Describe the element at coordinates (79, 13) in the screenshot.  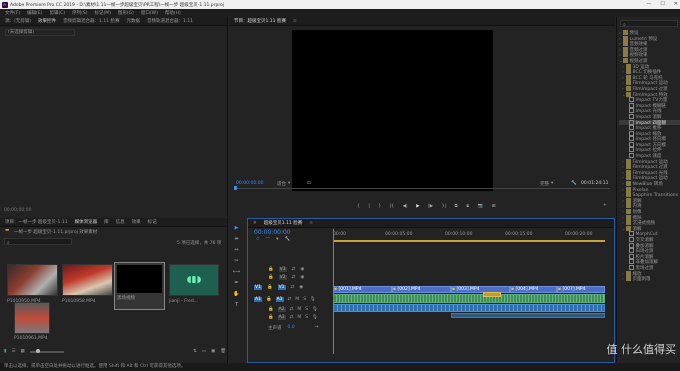
I see `menu-sequence: 序列(S)` at that location.